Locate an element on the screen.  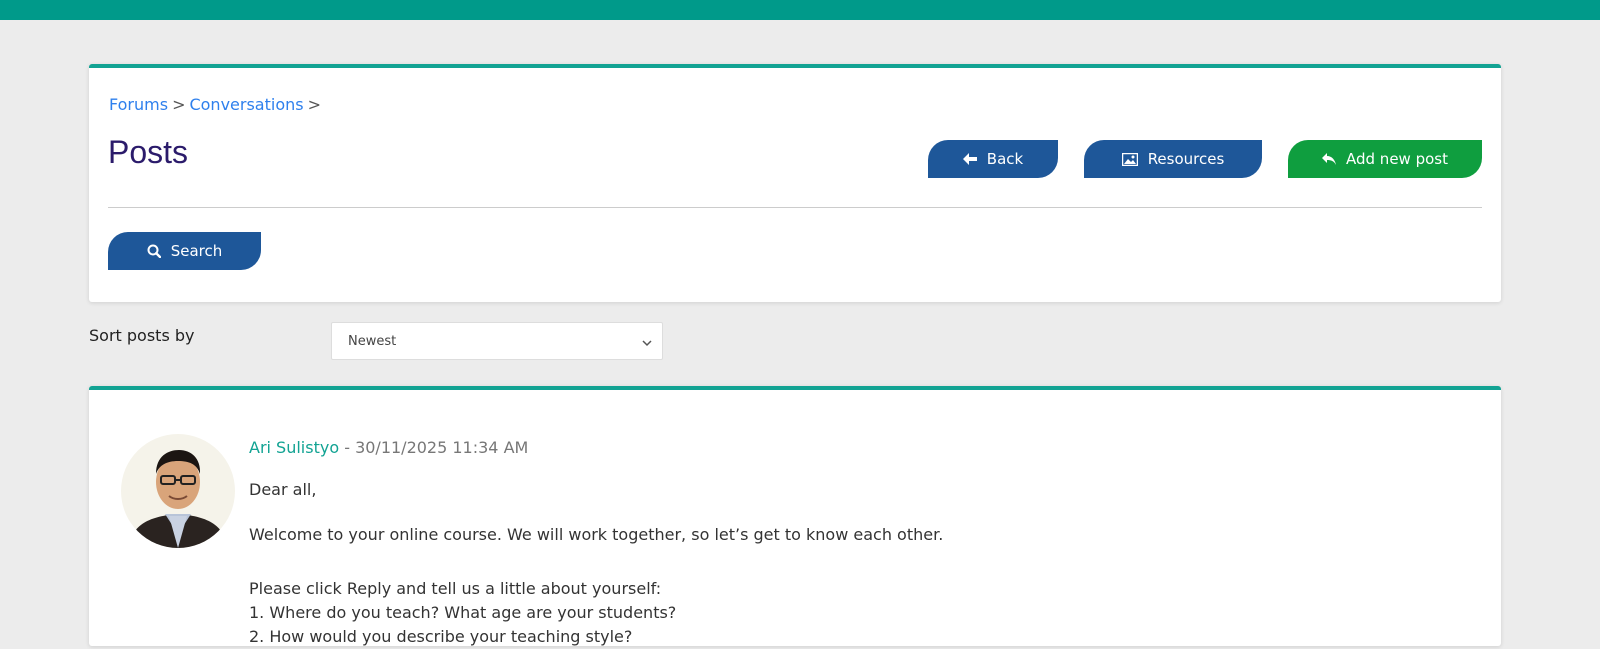
sort-label: Sort posts by is located at coordinates (142, 335).